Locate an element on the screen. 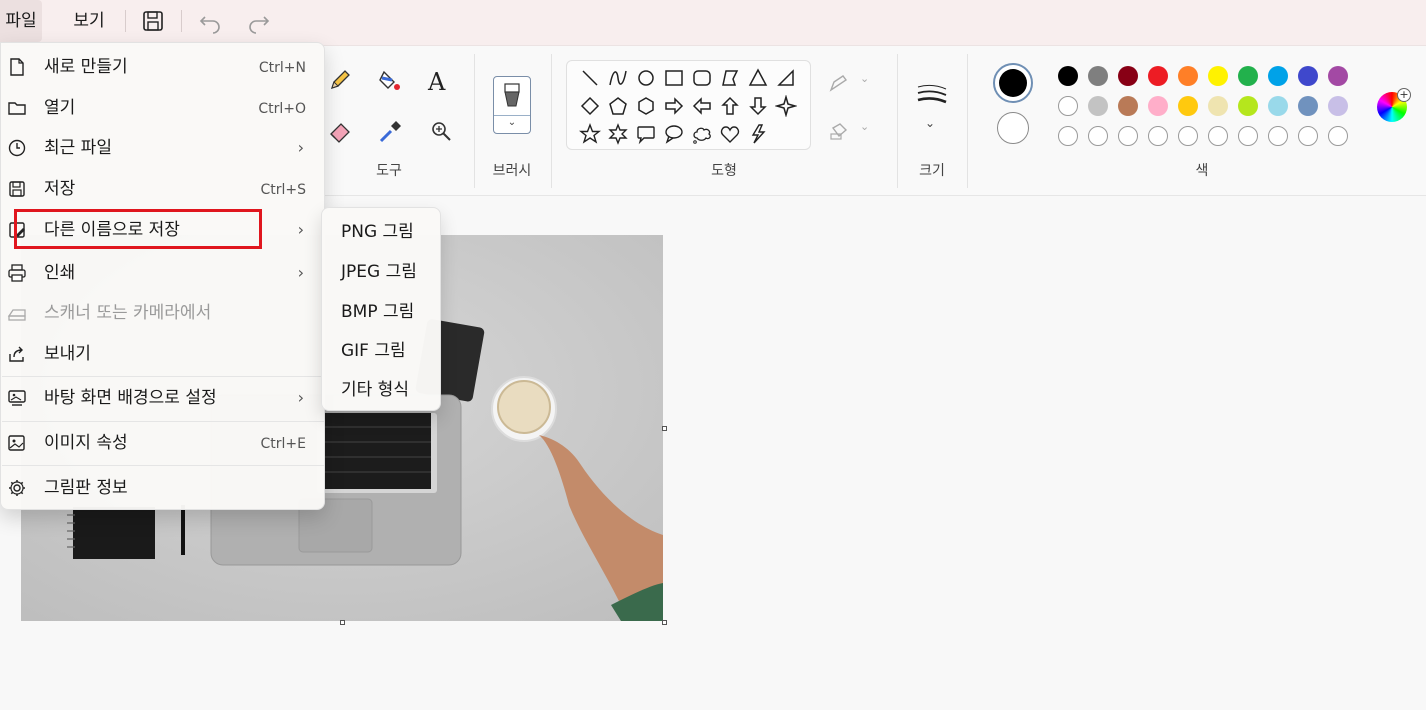 This screenshot has width=1426, height=710. magnifier-icon is located at coordinates (442, 132).